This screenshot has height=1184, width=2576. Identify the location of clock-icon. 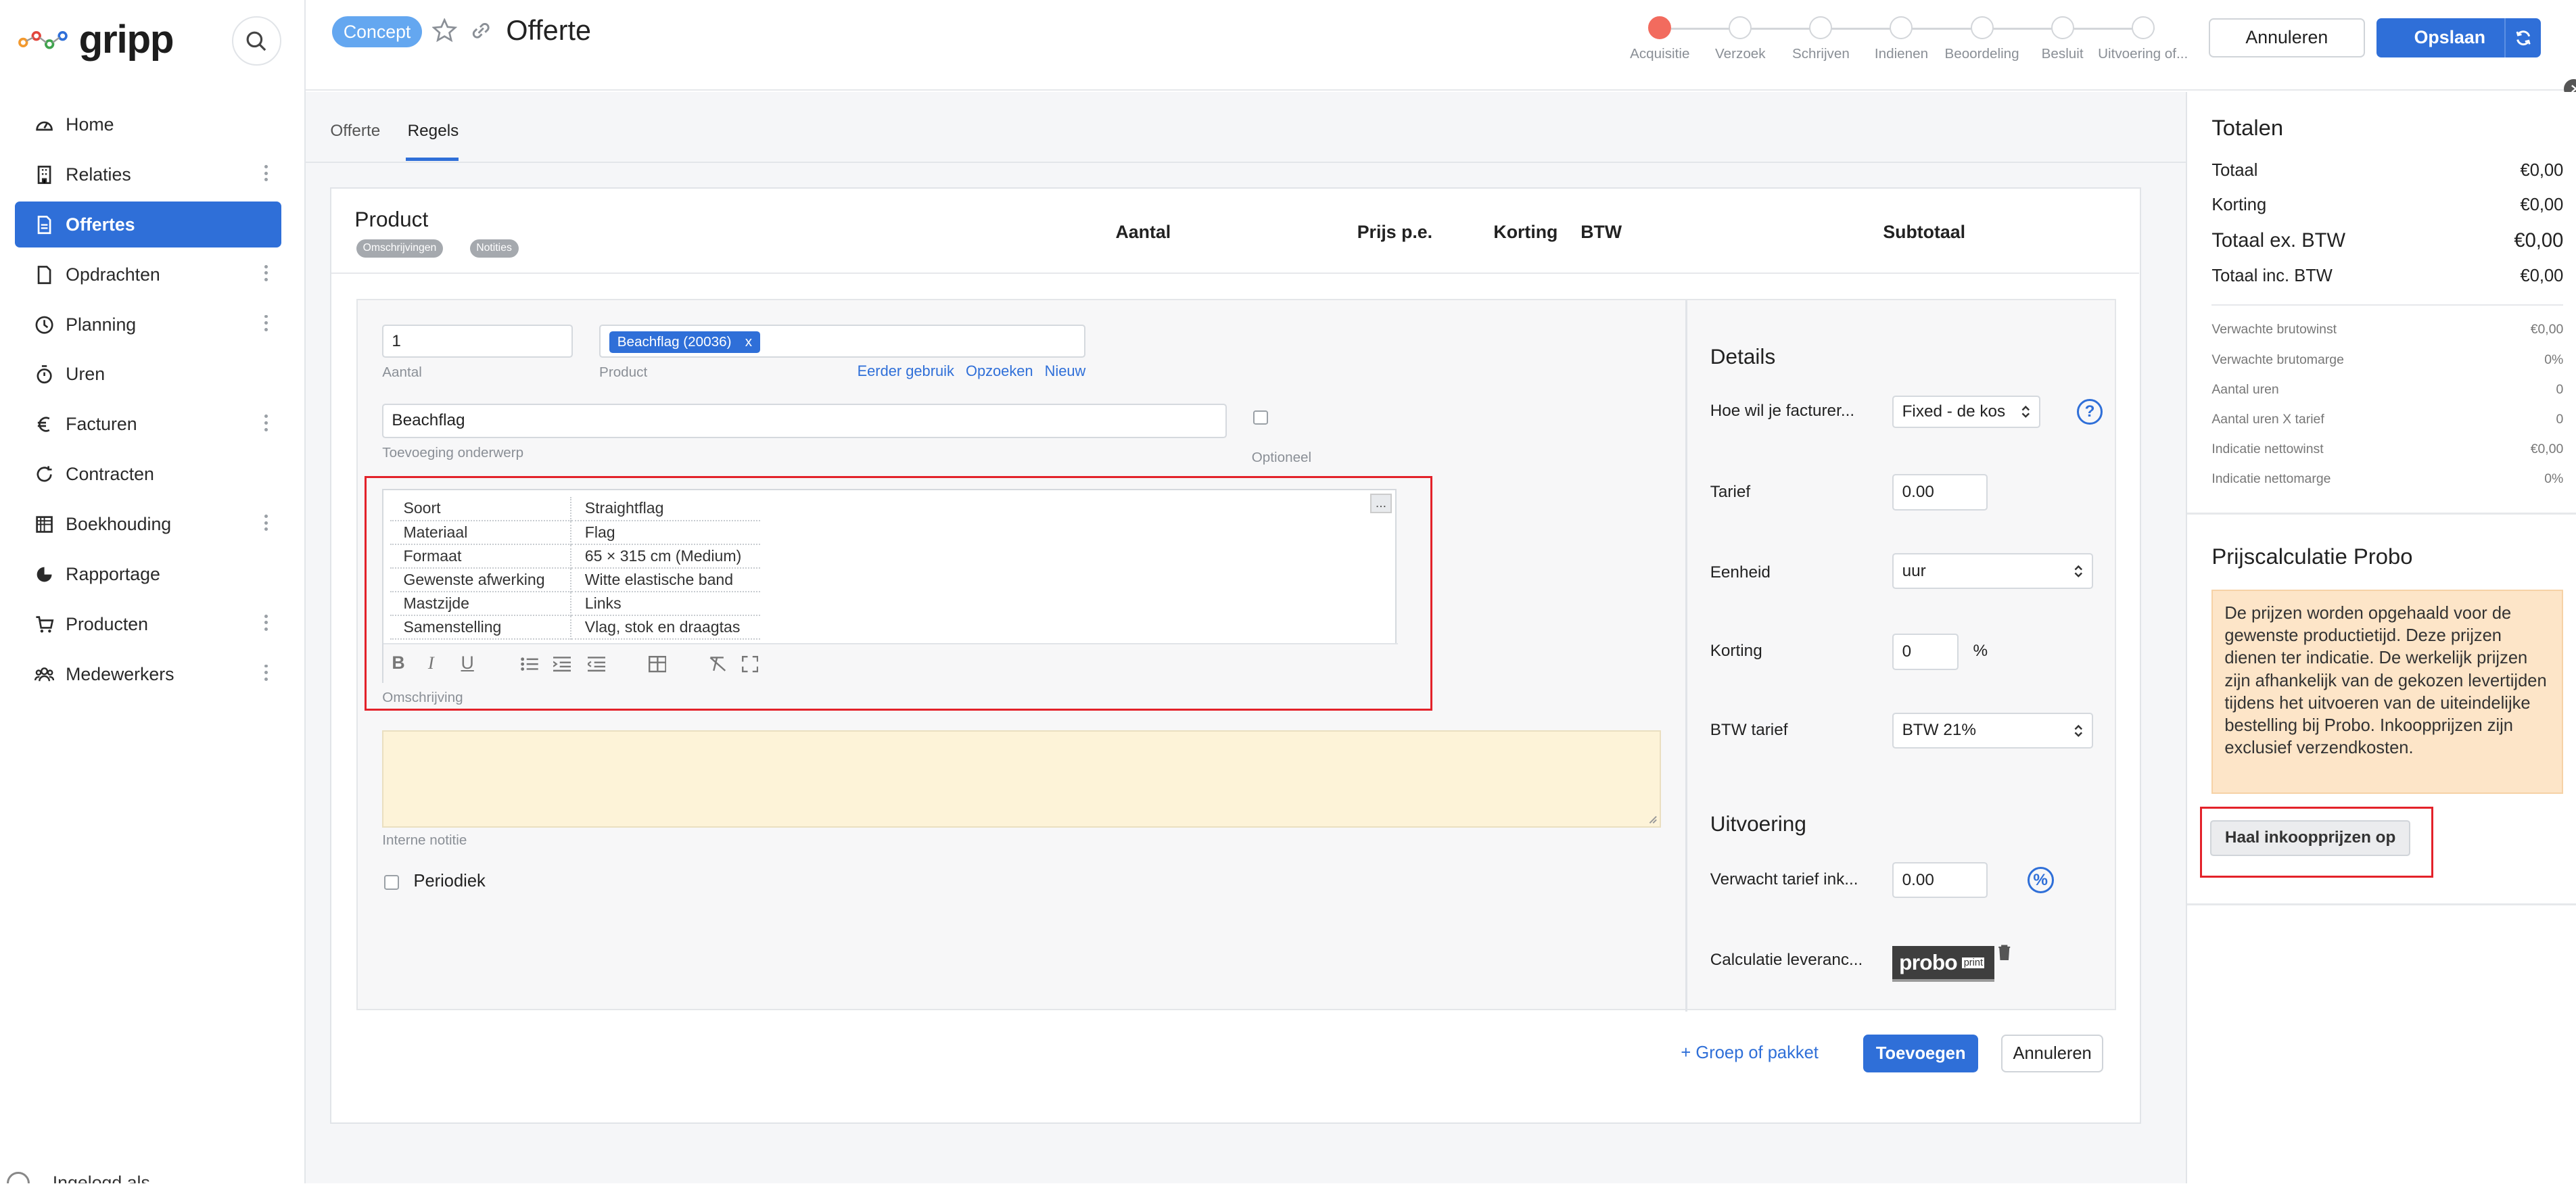
(44, 325).